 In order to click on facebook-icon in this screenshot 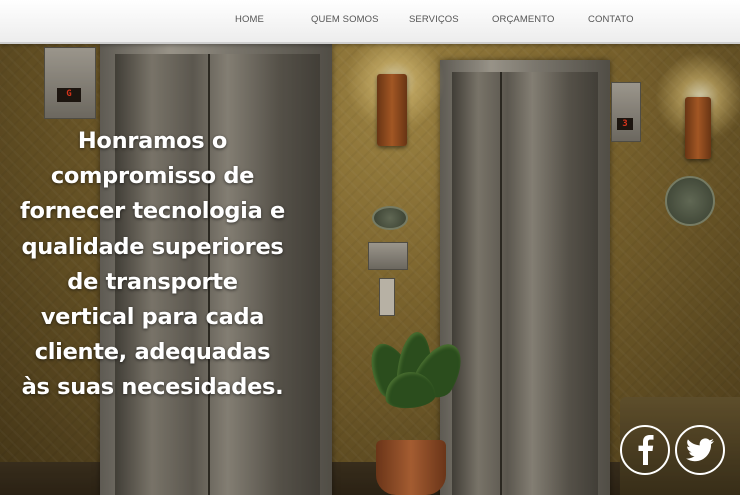, I will do `click(646, 450)`.